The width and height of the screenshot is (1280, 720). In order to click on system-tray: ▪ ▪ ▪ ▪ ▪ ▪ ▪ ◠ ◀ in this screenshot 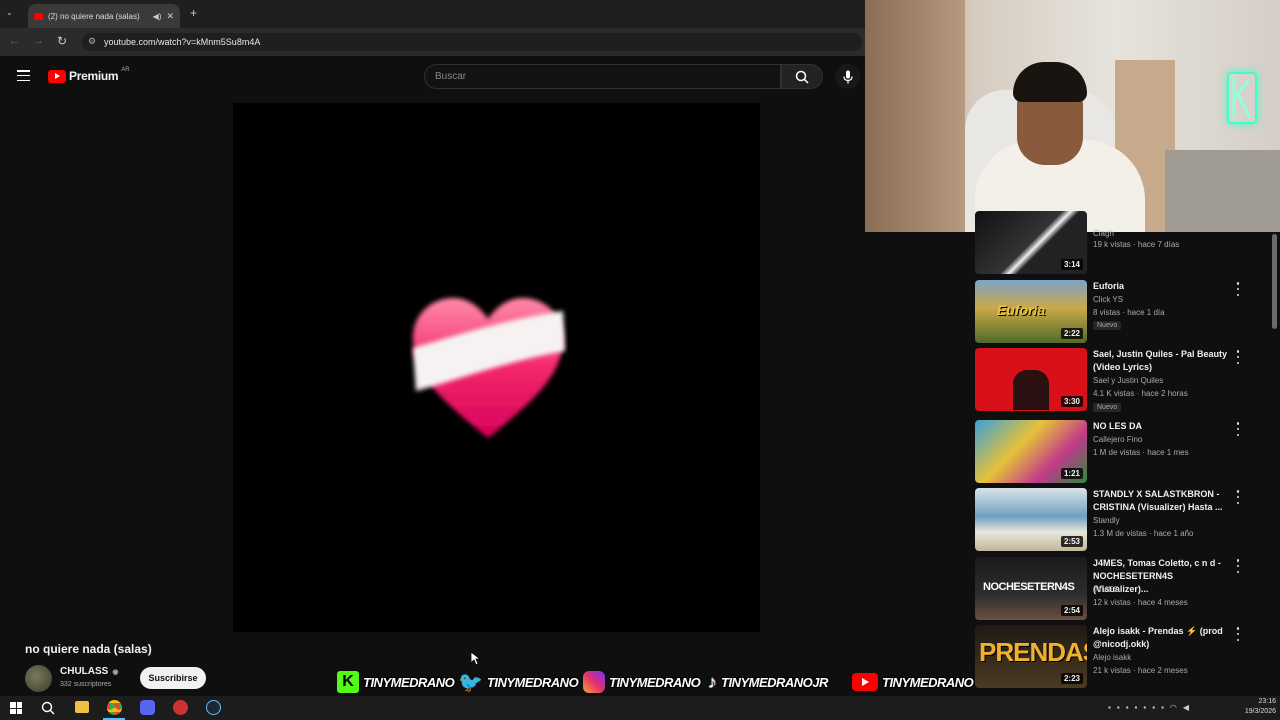, I will do `click(1148, 707)`.